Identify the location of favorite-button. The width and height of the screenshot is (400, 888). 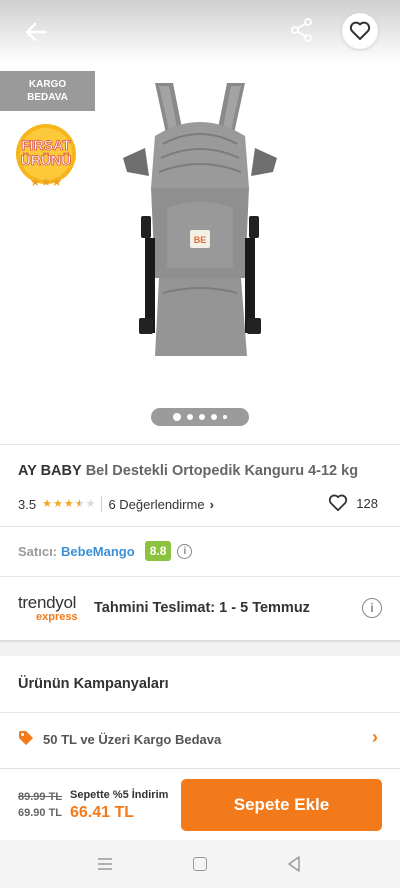
(360, 31).